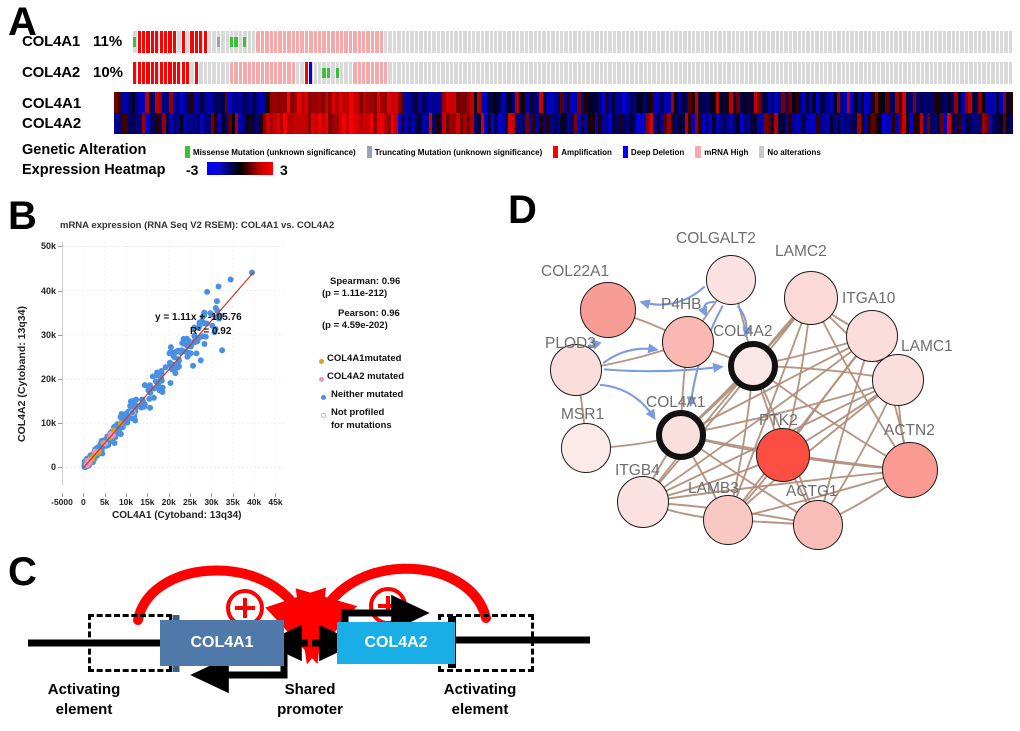 Image resolution: width=1020 pixels, height=731 pixels. I want to click on network-node-label-msr1: MSR1, so click(583, 414).